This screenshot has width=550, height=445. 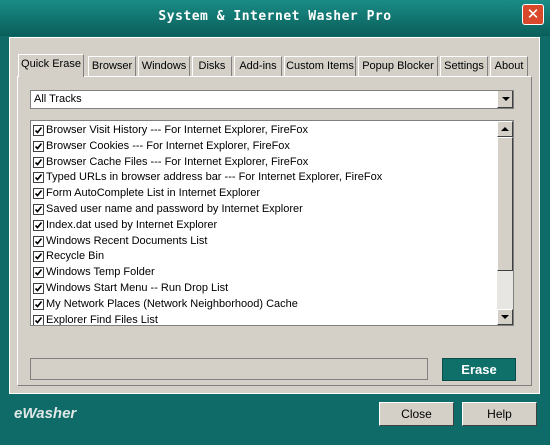 I want to click on help-button: Help, so click(x=499, y=414).